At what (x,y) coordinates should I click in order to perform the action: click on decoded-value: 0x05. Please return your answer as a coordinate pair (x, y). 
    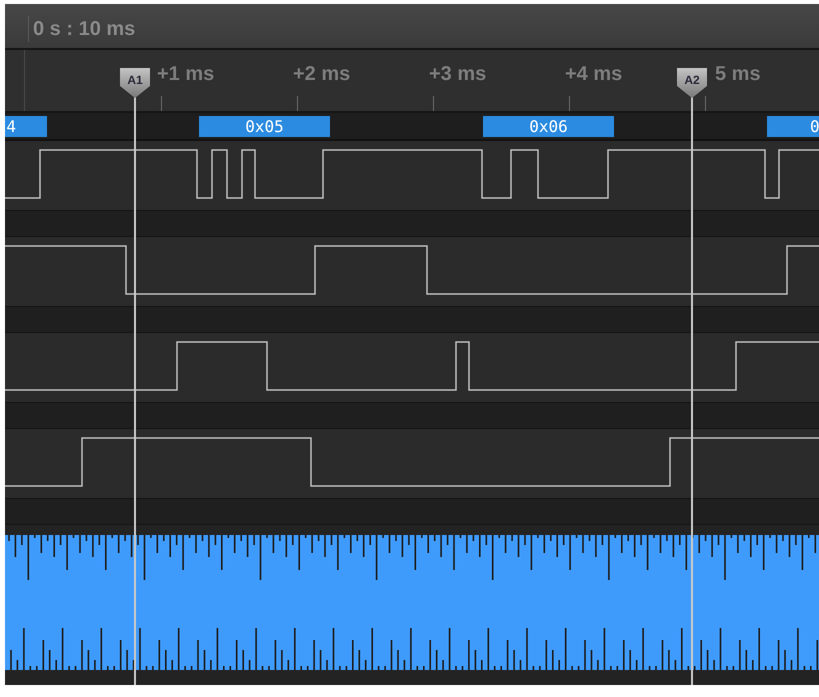
    Looking at the image, I should click on (264, 126).